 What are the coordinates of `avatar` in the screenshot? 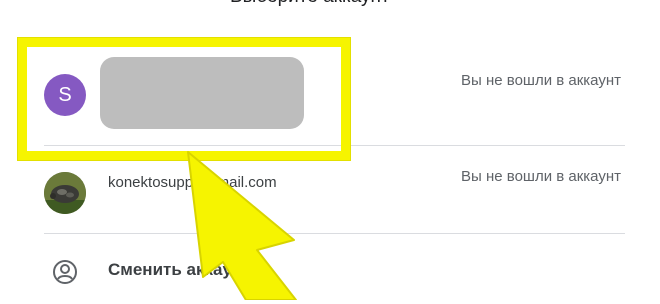 It's located at (65, 193).